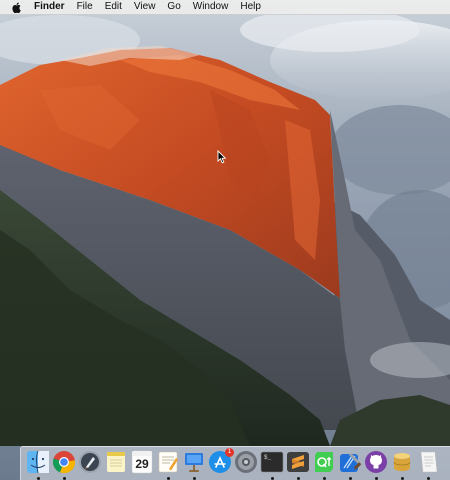  I want to click on dock-item-system-preferences, so click(246, 462).